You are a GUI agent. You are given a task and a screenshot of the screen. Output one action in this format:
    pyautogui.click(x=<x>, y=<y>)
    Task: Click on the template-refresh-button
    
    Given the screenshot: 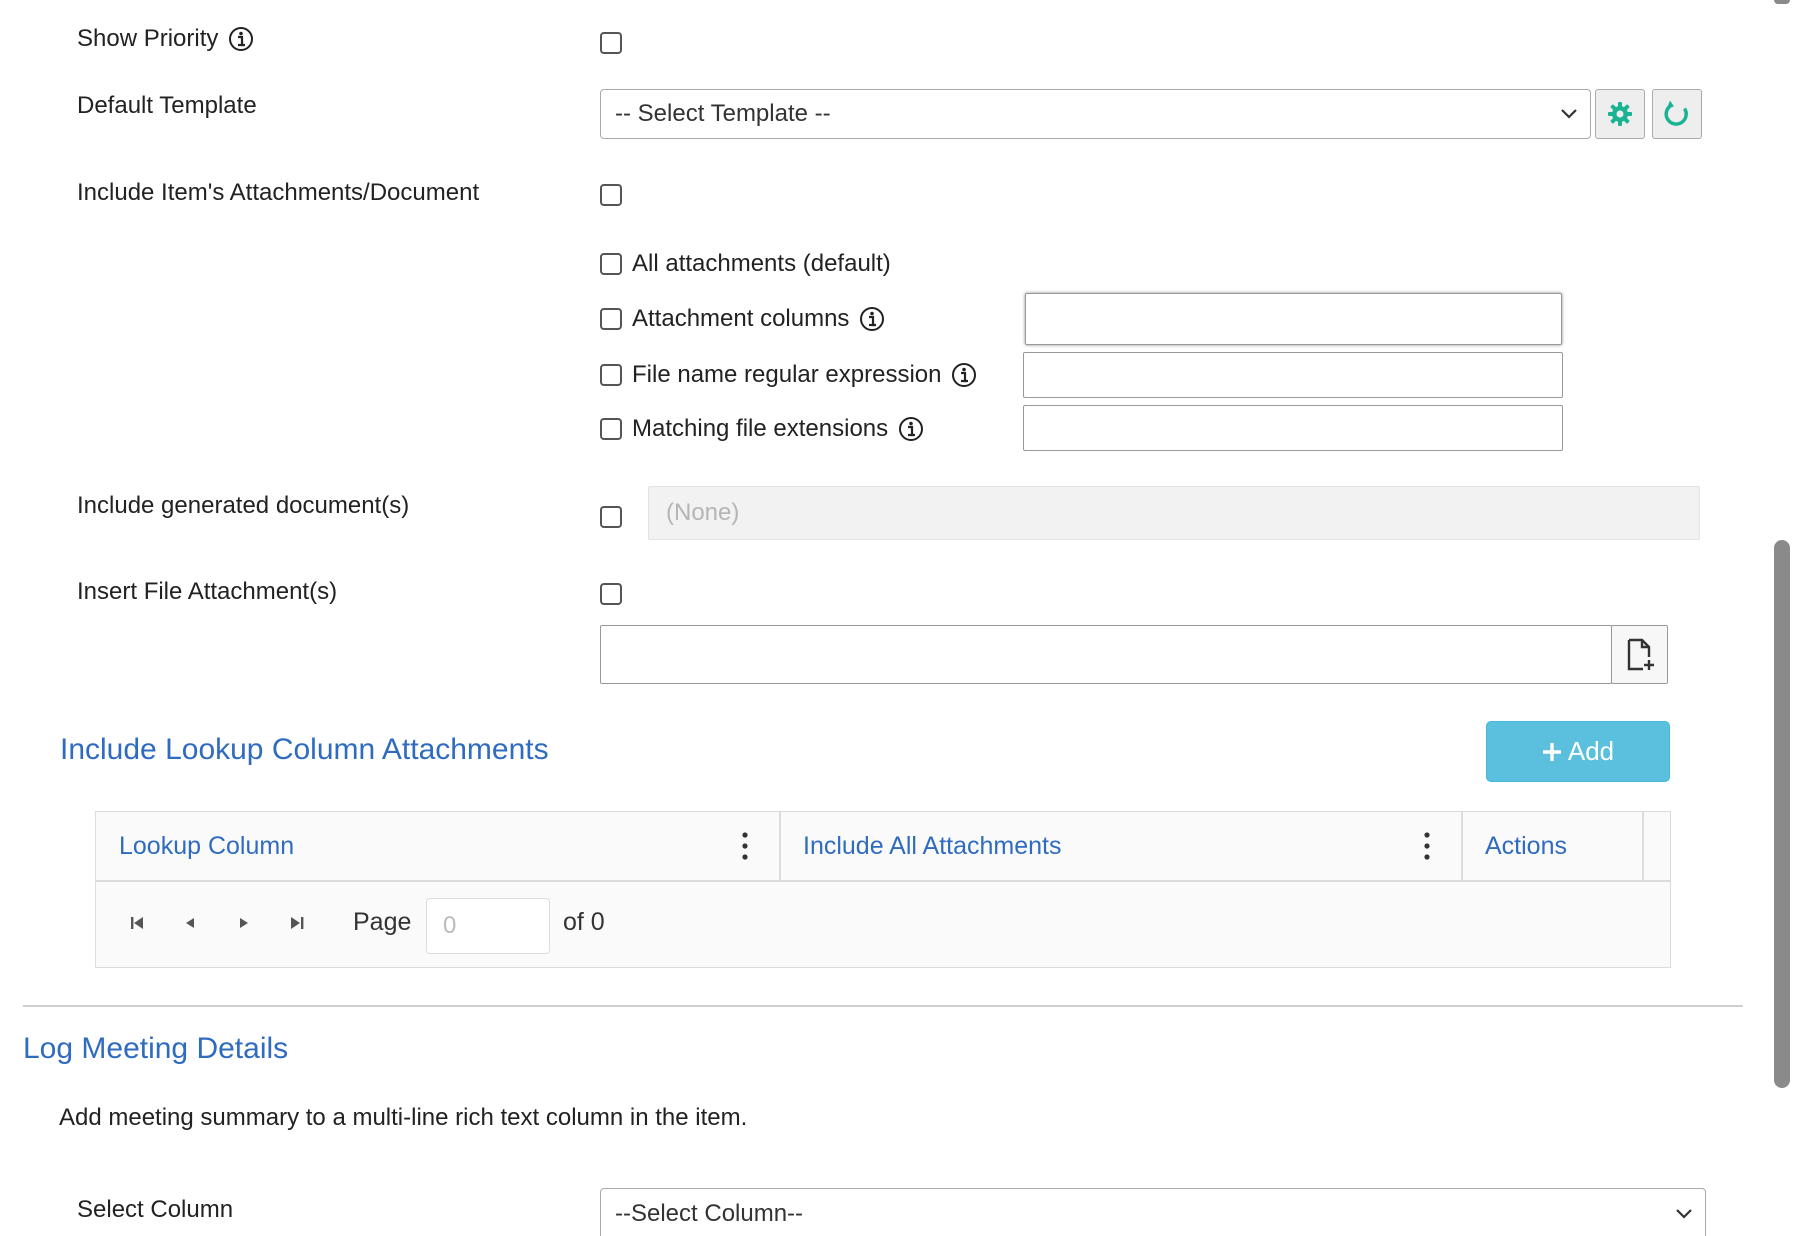 What is the action you would take?
    pyautogui.click(x=1677, y=114)
    